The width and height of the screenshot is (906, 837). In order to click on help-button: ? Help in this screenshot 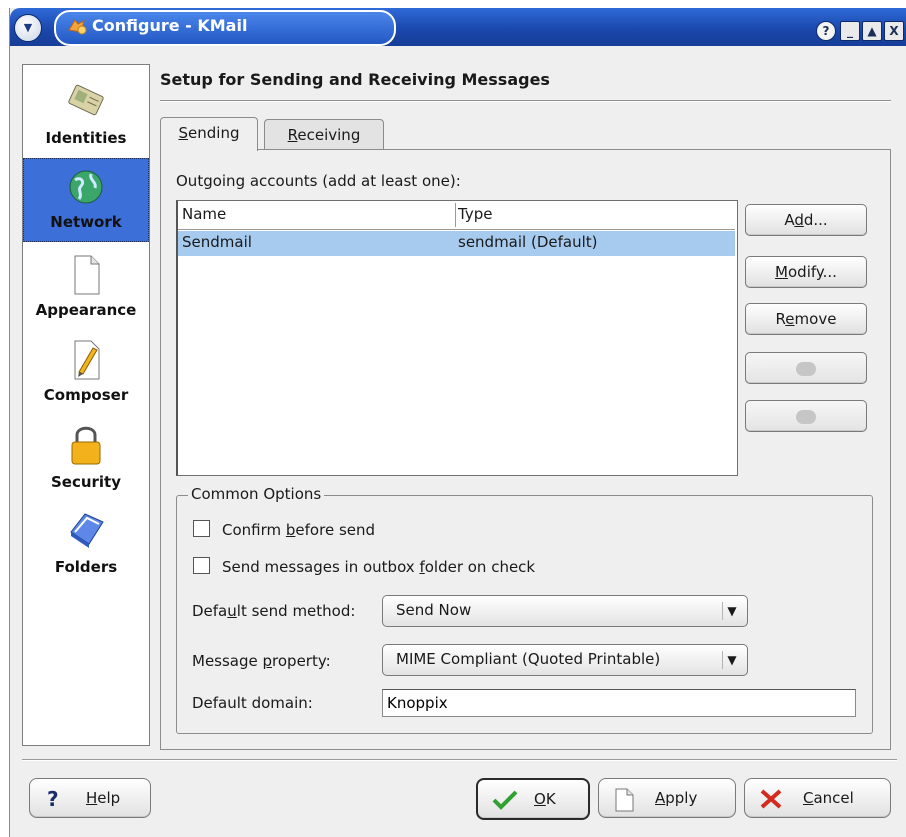, I will do `click(90, 798)`.